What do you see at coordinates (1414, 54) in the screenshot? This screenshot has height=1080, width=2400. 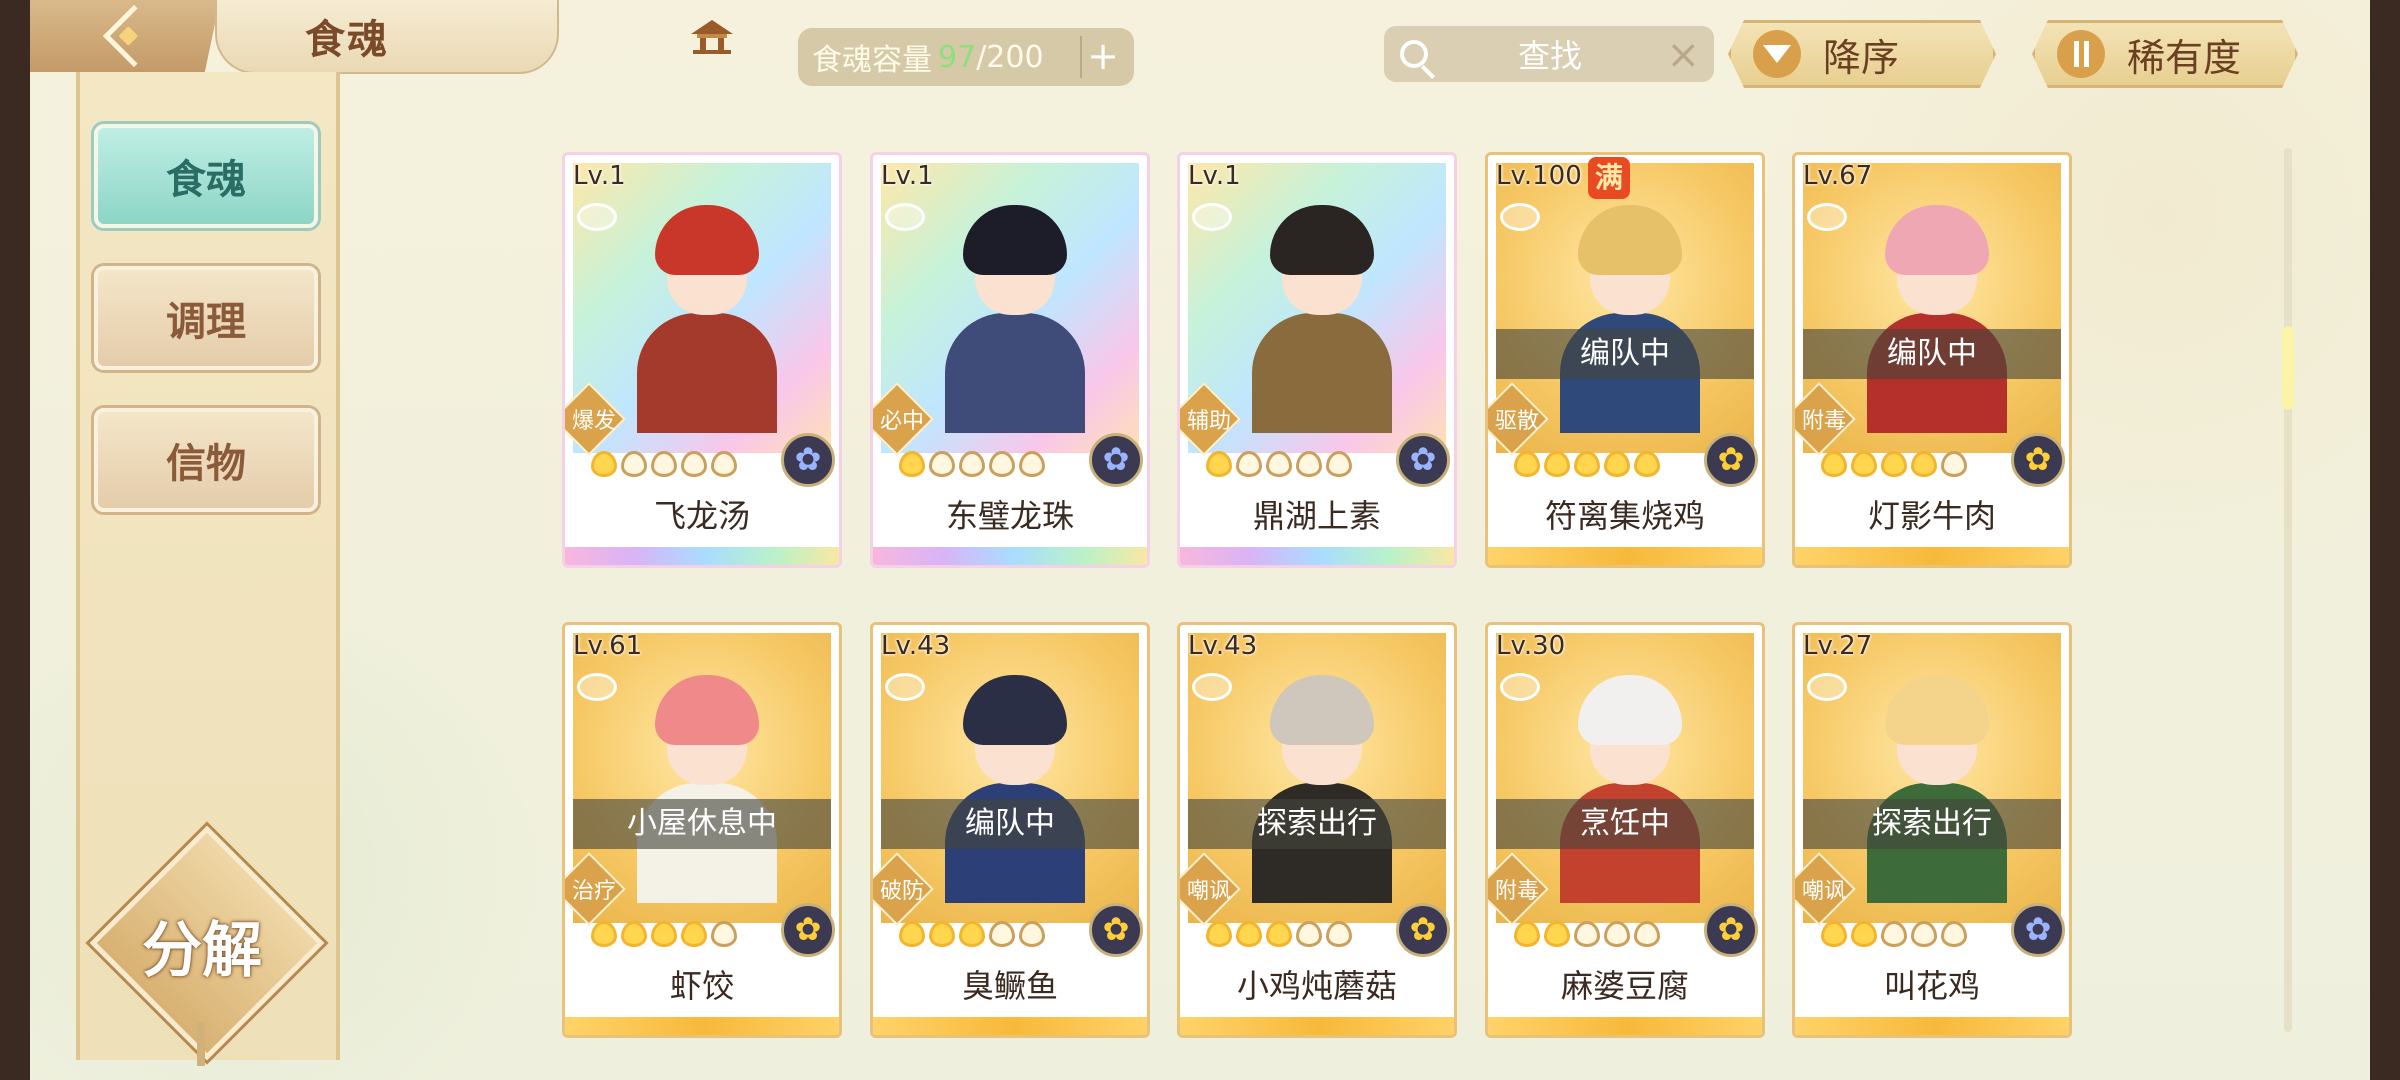 I see `search-icon` at bounding box center [1414, 54].